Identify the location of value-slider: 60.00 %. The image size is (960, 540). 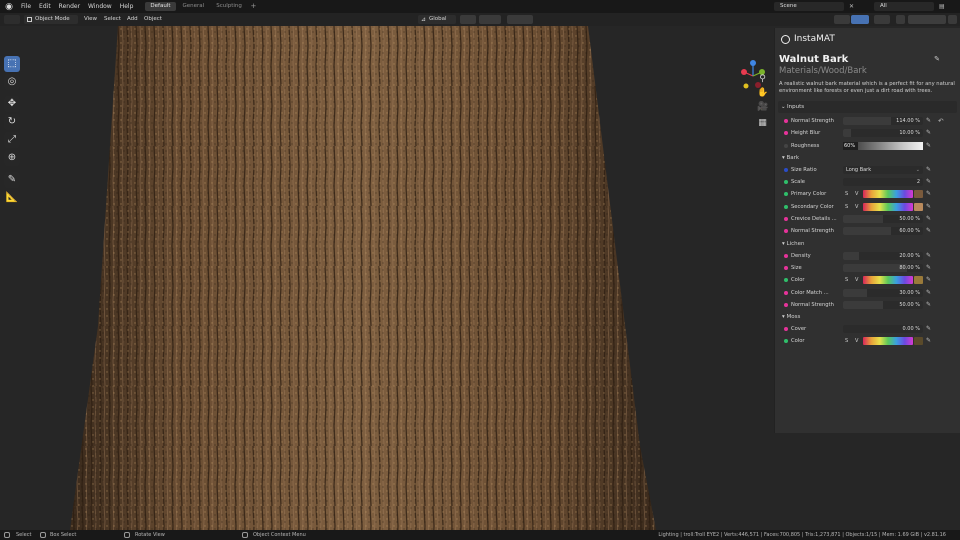
(883, 231).